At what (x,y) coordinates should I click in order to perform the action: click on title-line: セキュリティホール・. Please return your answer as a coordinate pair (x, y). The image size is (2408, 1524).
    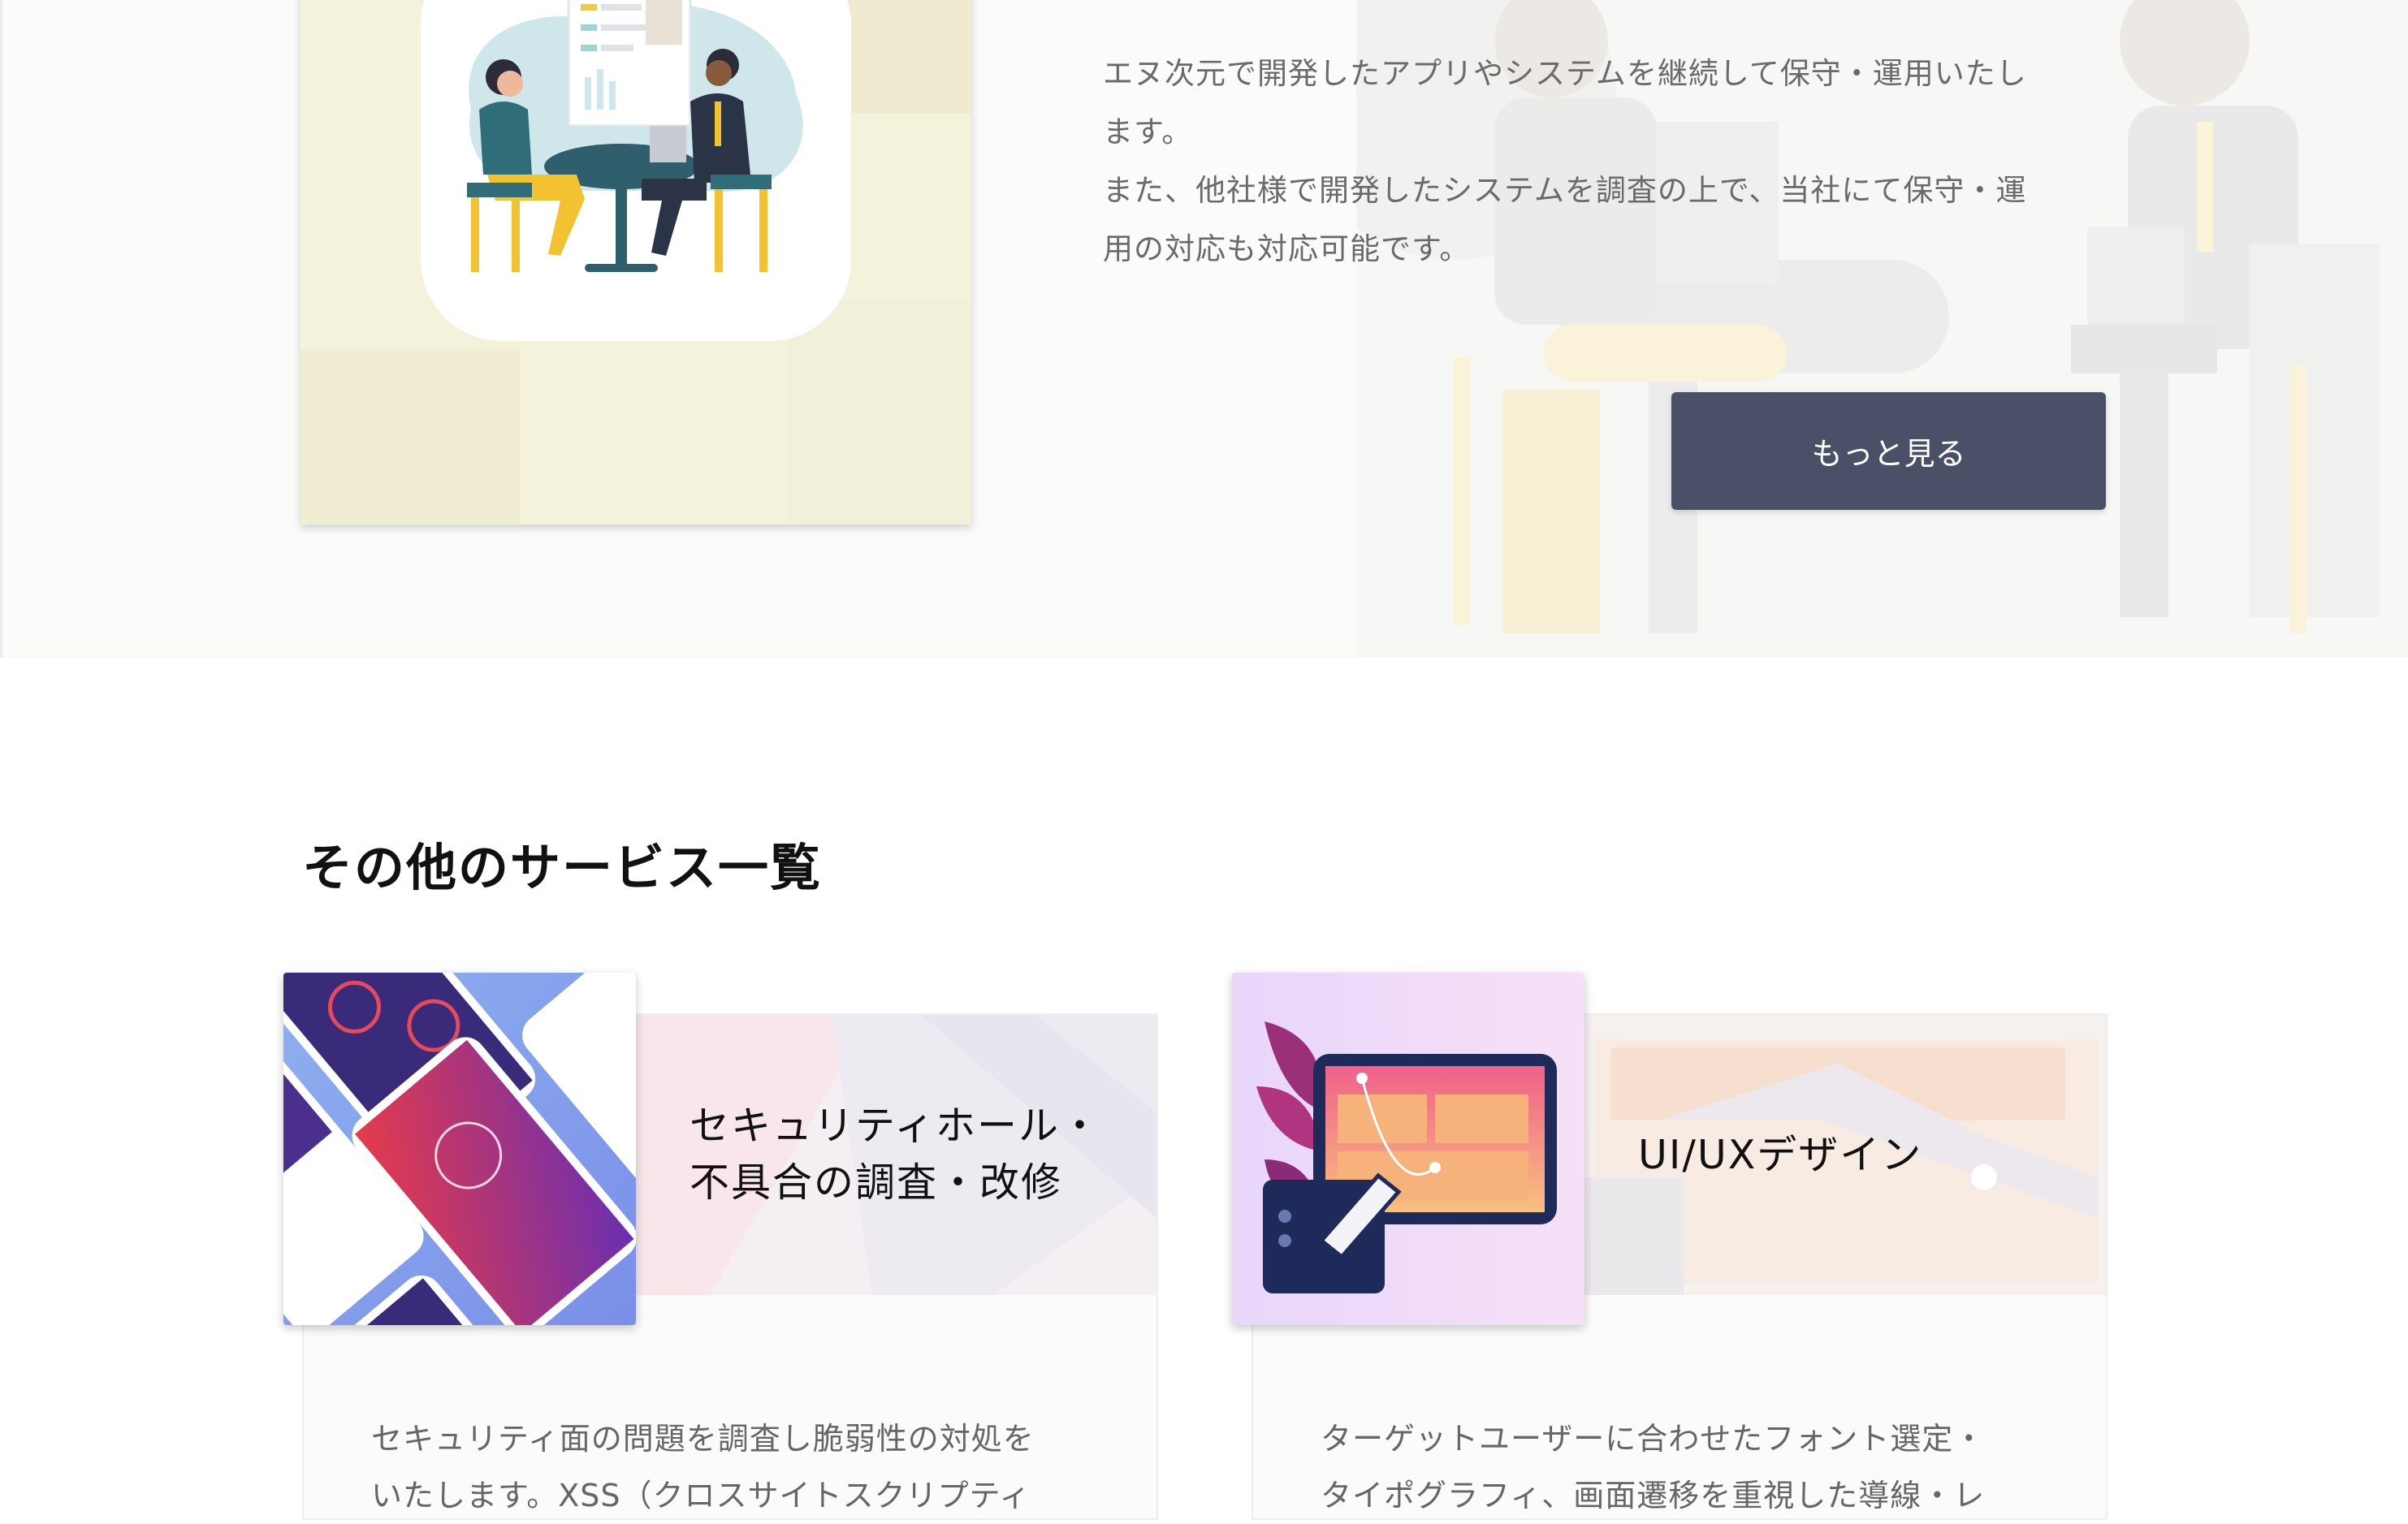
    Looking at the image, I should click on (896, 1126).